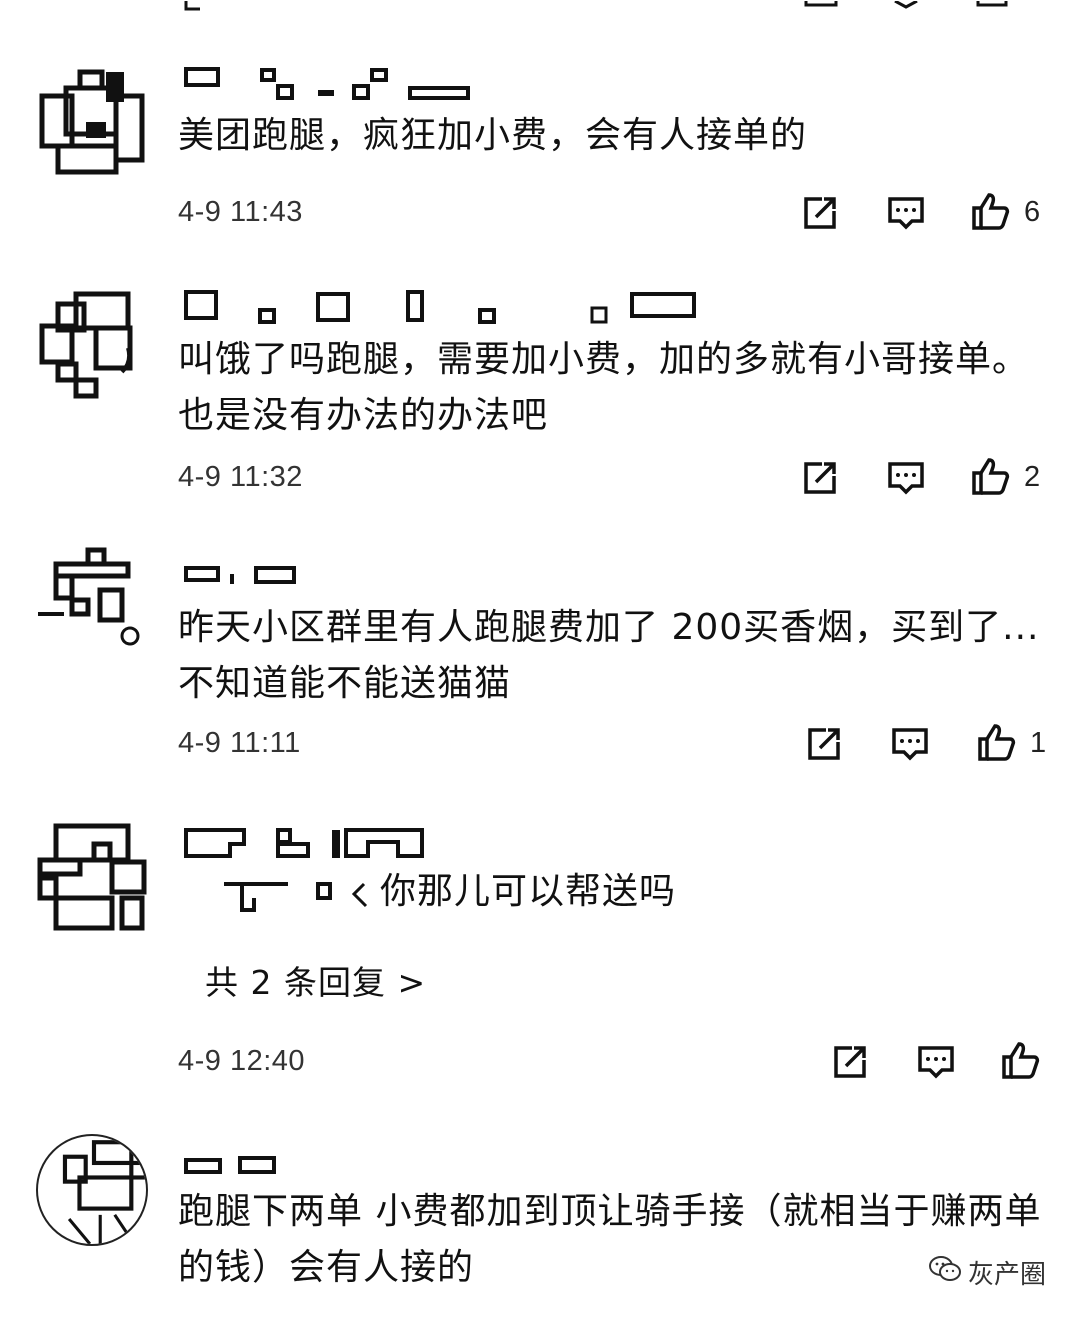  What do you see at coordinates (1032, 212) in the screenshot?
I see `like-count: 6` at bounding box center [1032, 212].